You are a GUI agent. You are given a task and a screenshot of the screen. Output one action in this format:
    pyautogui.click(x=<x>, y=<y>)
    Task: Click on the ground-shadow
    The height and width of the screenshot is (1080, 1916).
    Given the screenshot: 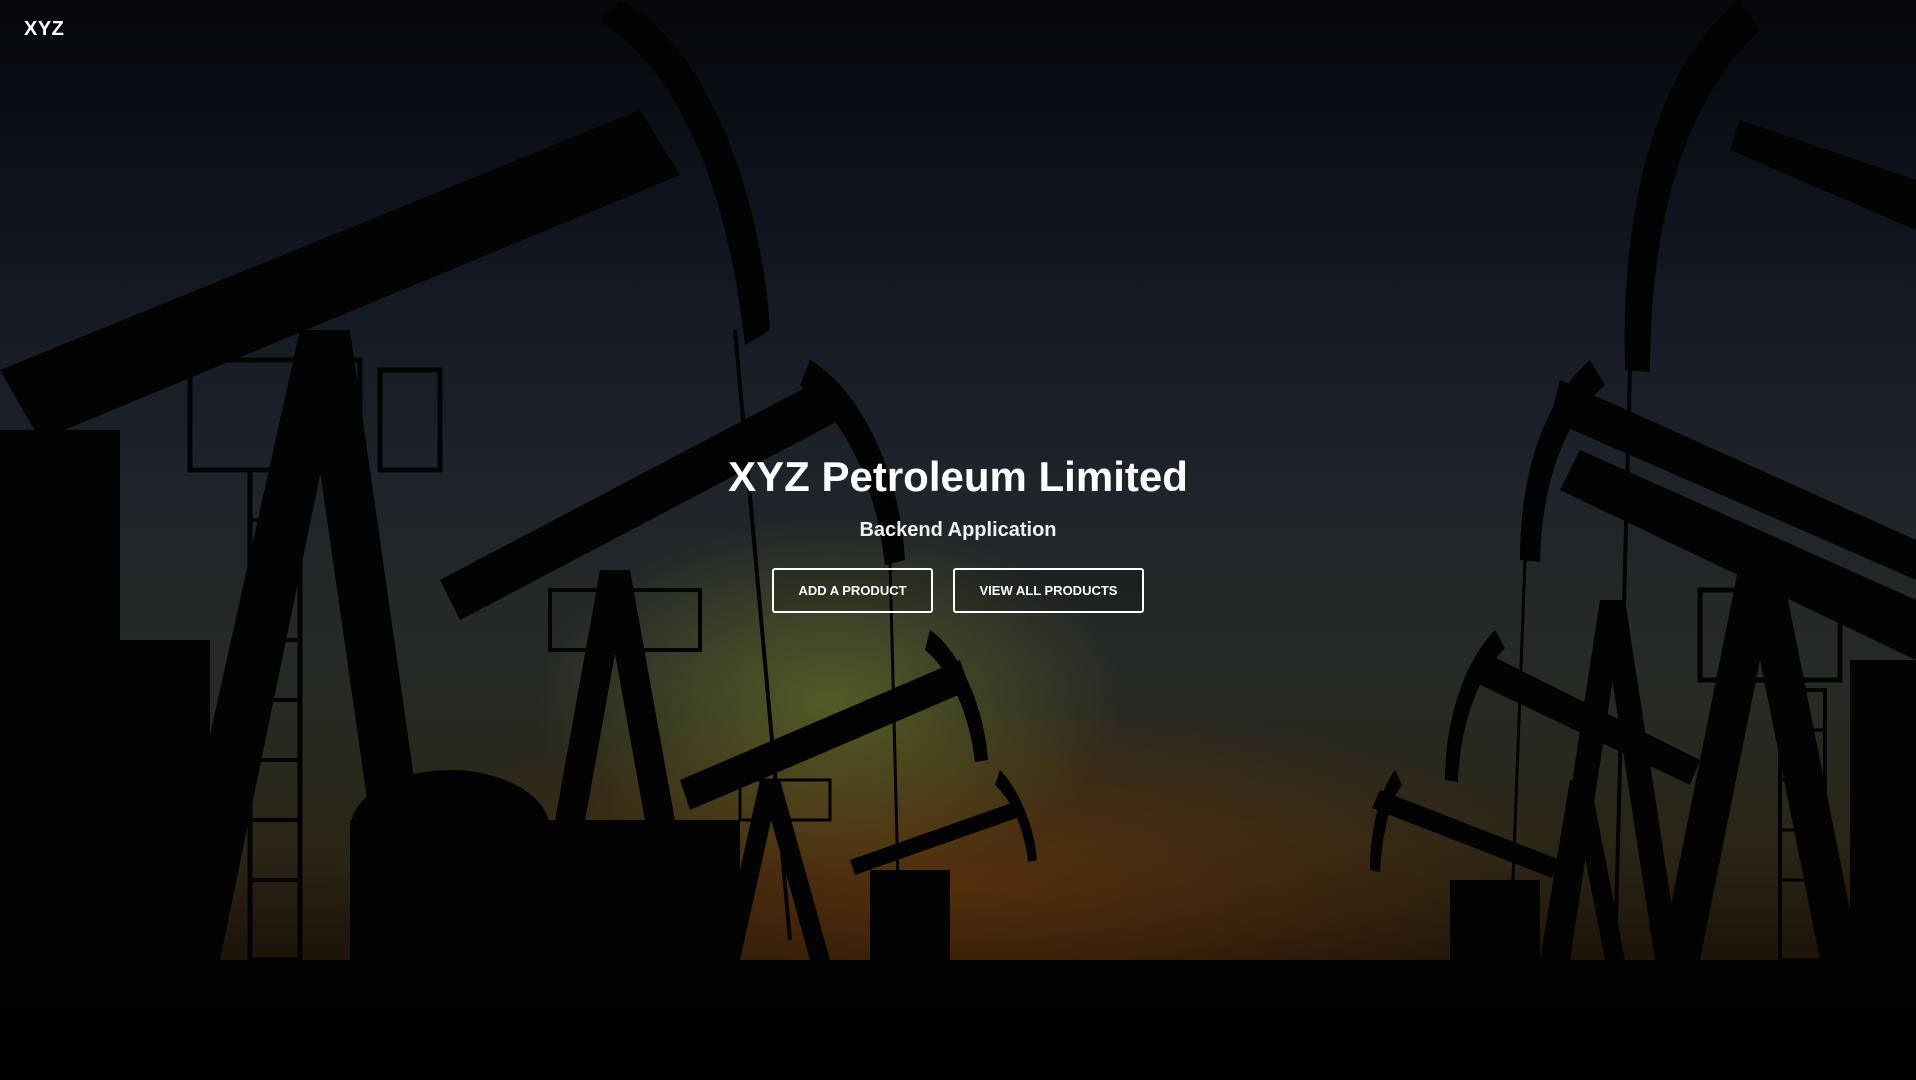 What is the action you would take?
    pyautogui.click(x=958, y=1020)
    